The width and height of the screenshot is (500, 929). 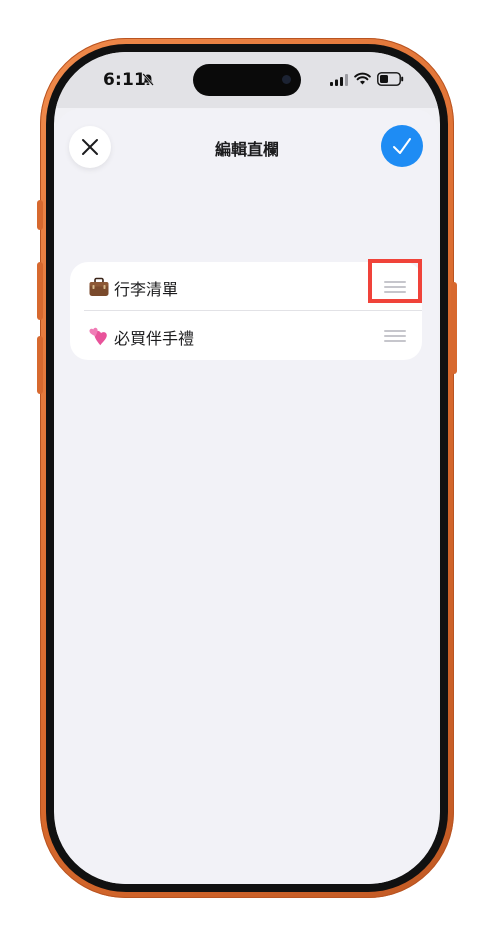 I want to click on dynamic-island, so click(x=247, y=80).